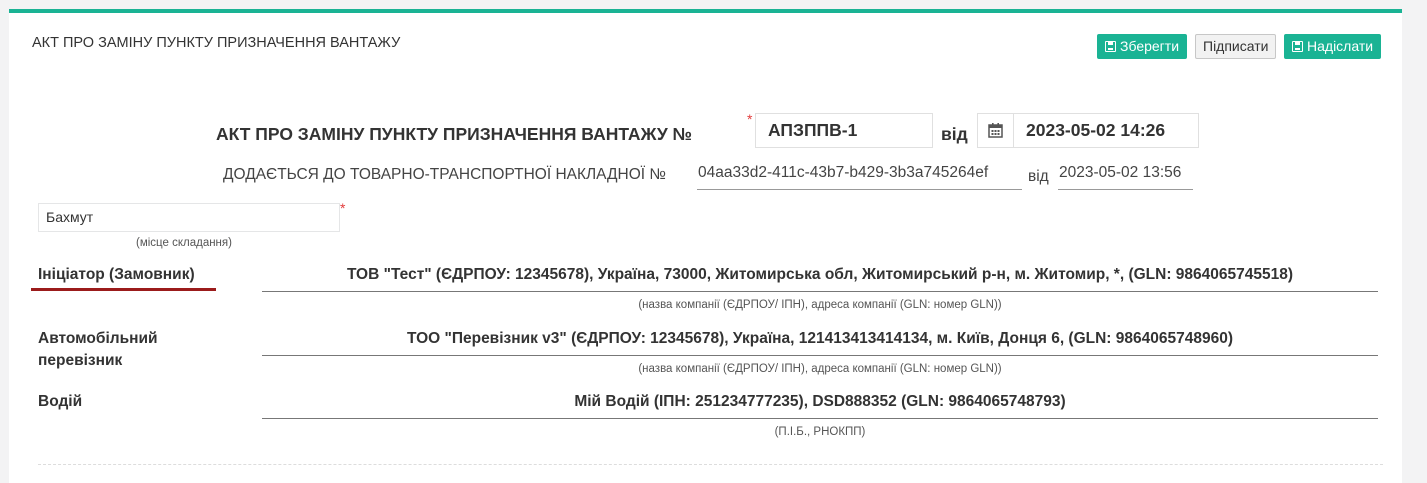 This screenshot has height=483, width=1427. What do you see at coordinates (98, 350) in the screenshot?
I see `carrier-label: Автомобільний перевізник` at bounding box center [98, 350].